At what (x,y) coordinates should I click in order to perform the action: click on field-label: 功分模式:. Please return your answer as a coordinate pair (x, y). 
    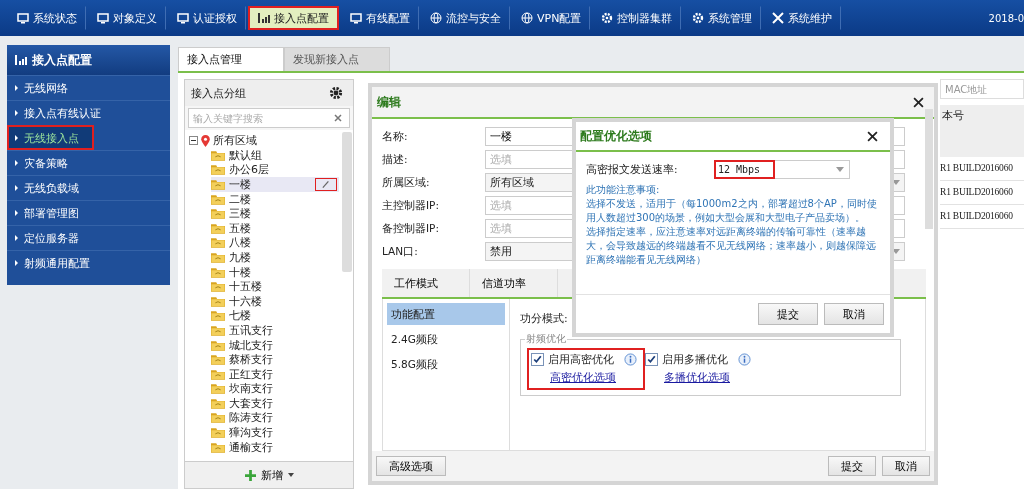
    Looking at the image, I should click on (544, 318).